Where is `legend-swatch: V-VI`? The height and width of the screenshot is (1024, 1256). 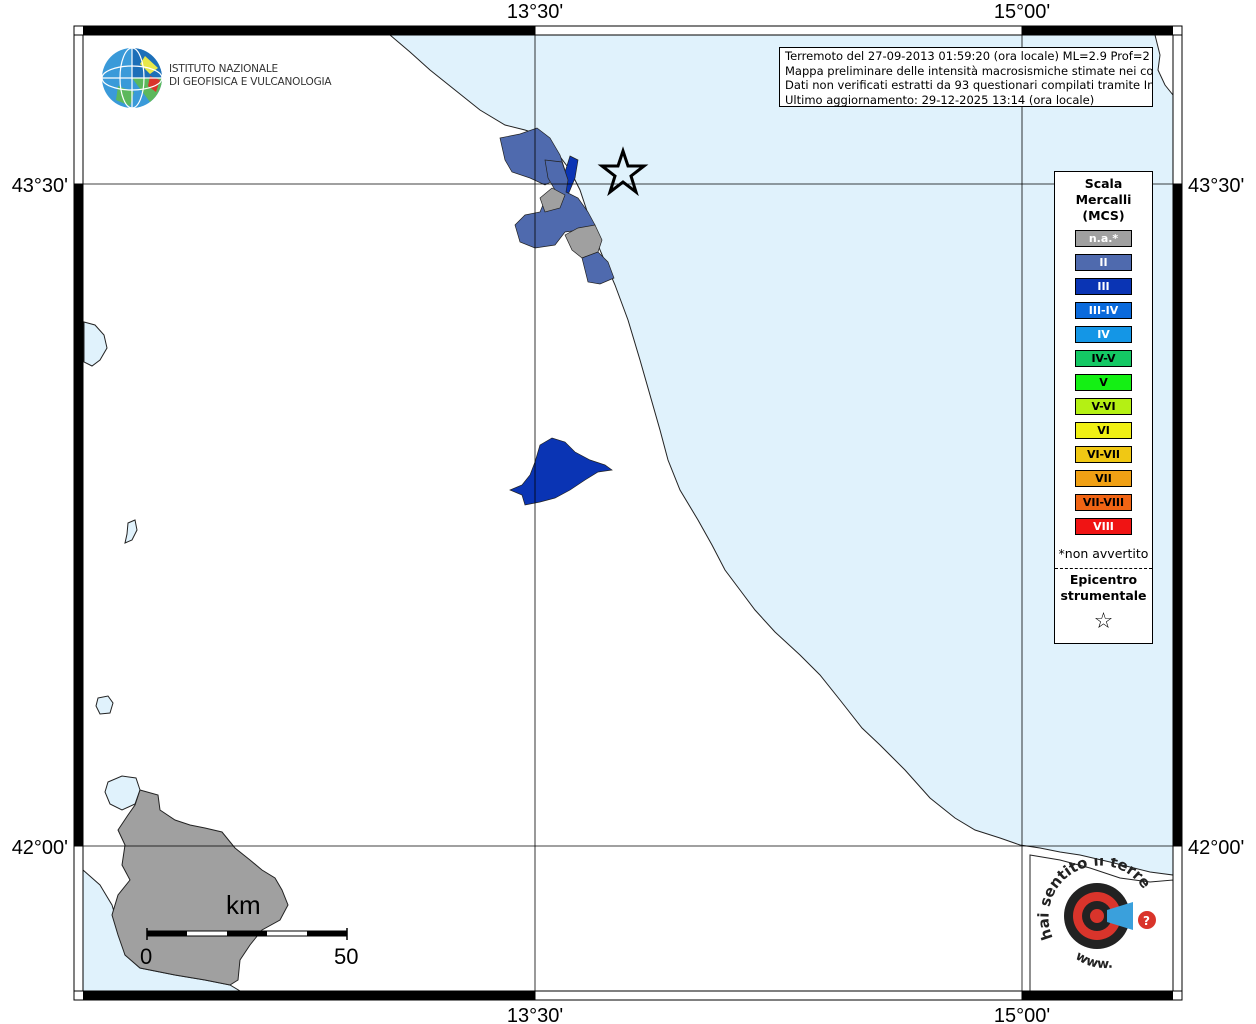
legend-swatch: V-VI is located at coordinates (1103, 406).